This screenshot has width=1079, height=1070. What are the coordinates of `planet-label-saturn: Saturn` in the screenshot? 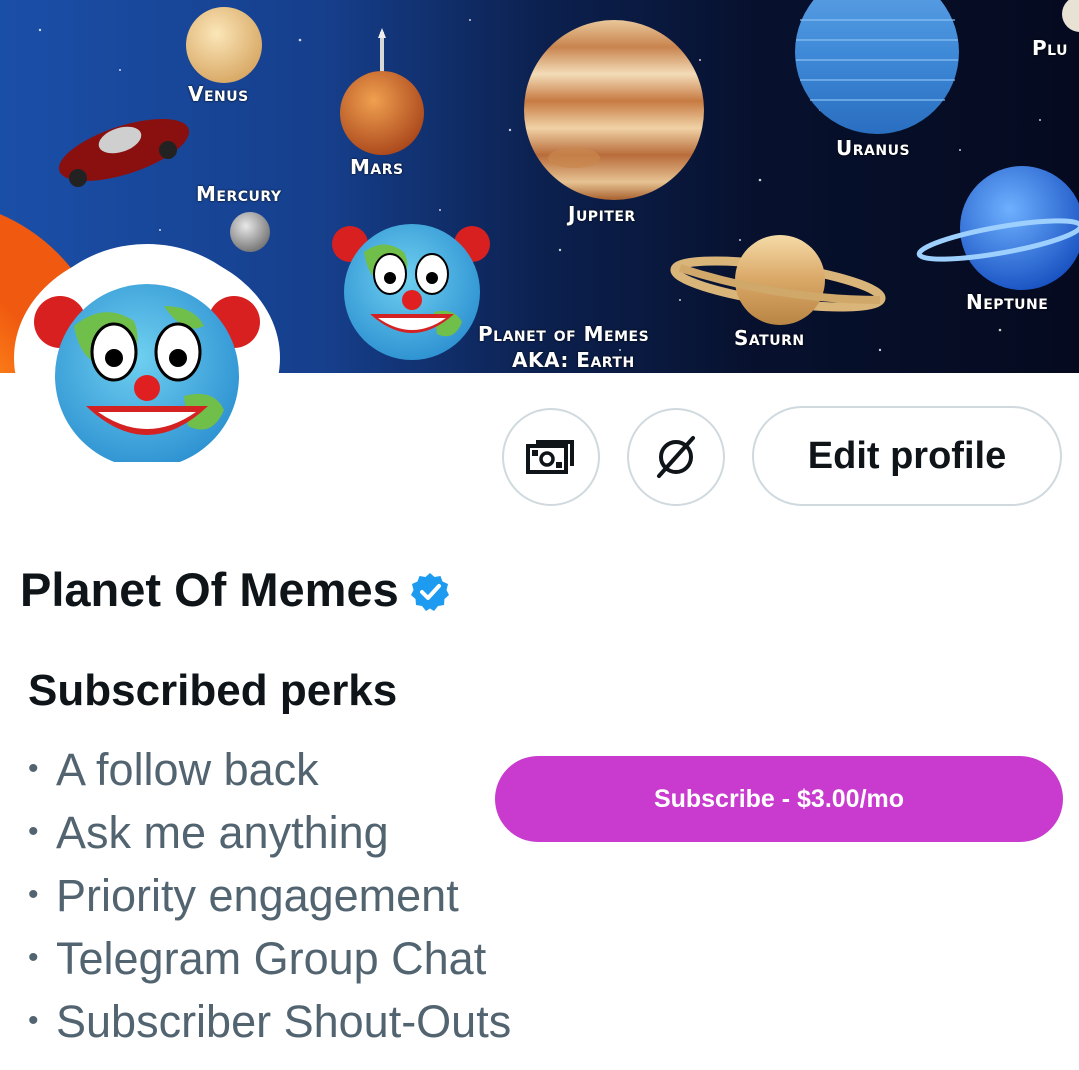 It's located at (769, 338).